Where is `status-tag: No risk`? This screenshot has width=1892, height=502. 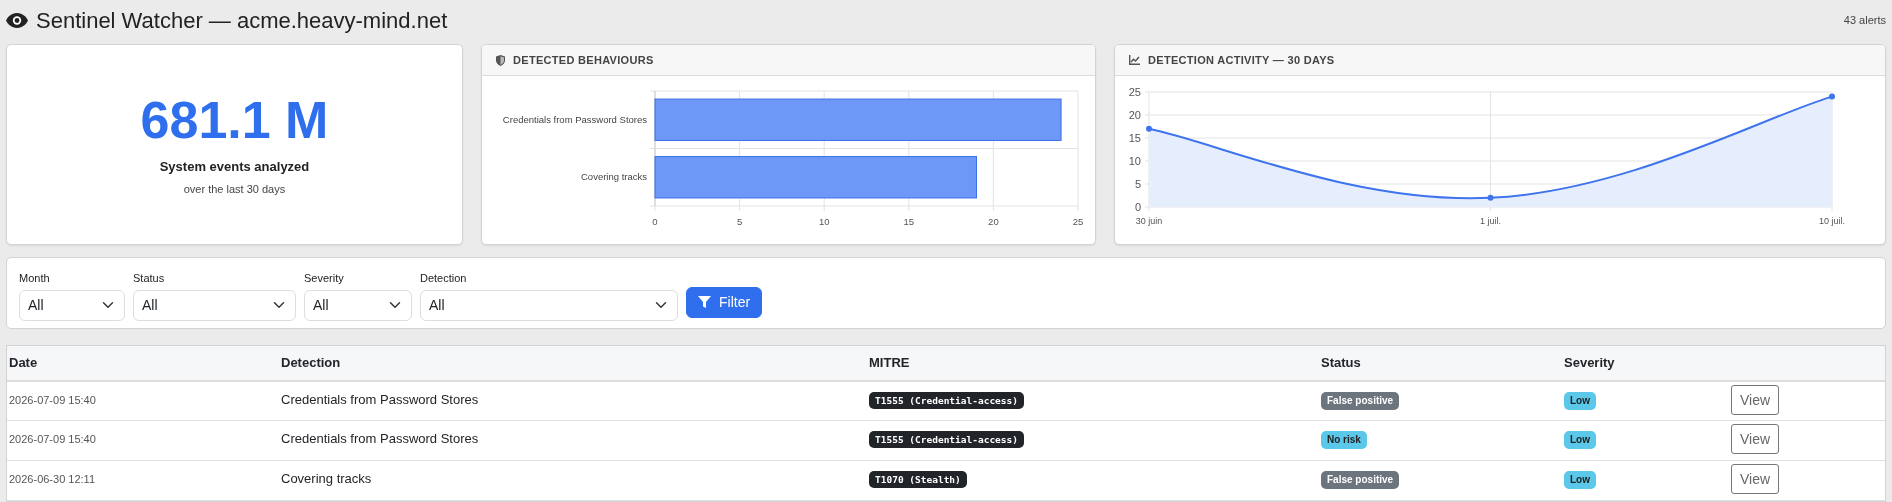
status-tag: No risk is located at coordinates (1344, 440).